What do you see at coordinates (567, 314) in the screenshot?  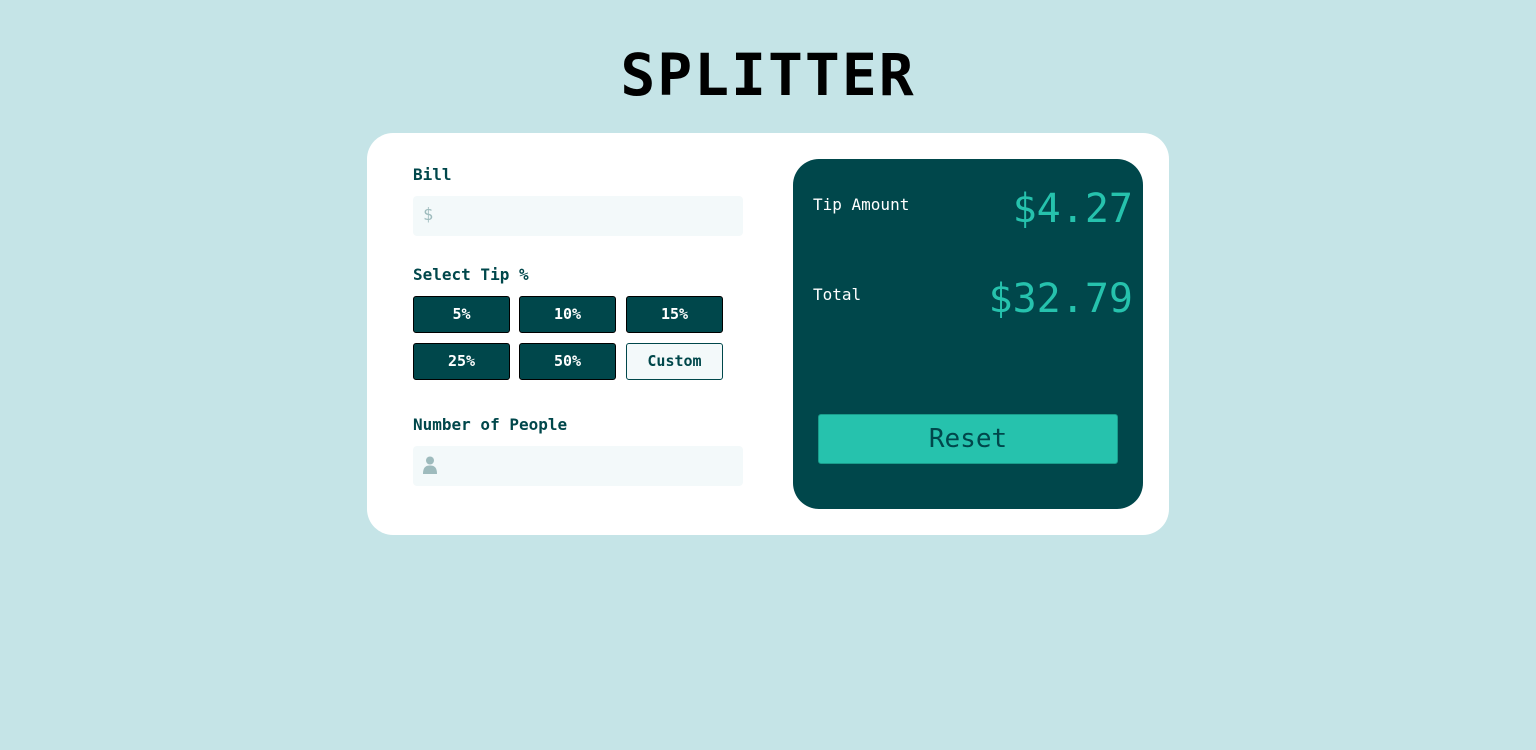 I see `tip-button-10: 10%` at bounding box center [567, 314].